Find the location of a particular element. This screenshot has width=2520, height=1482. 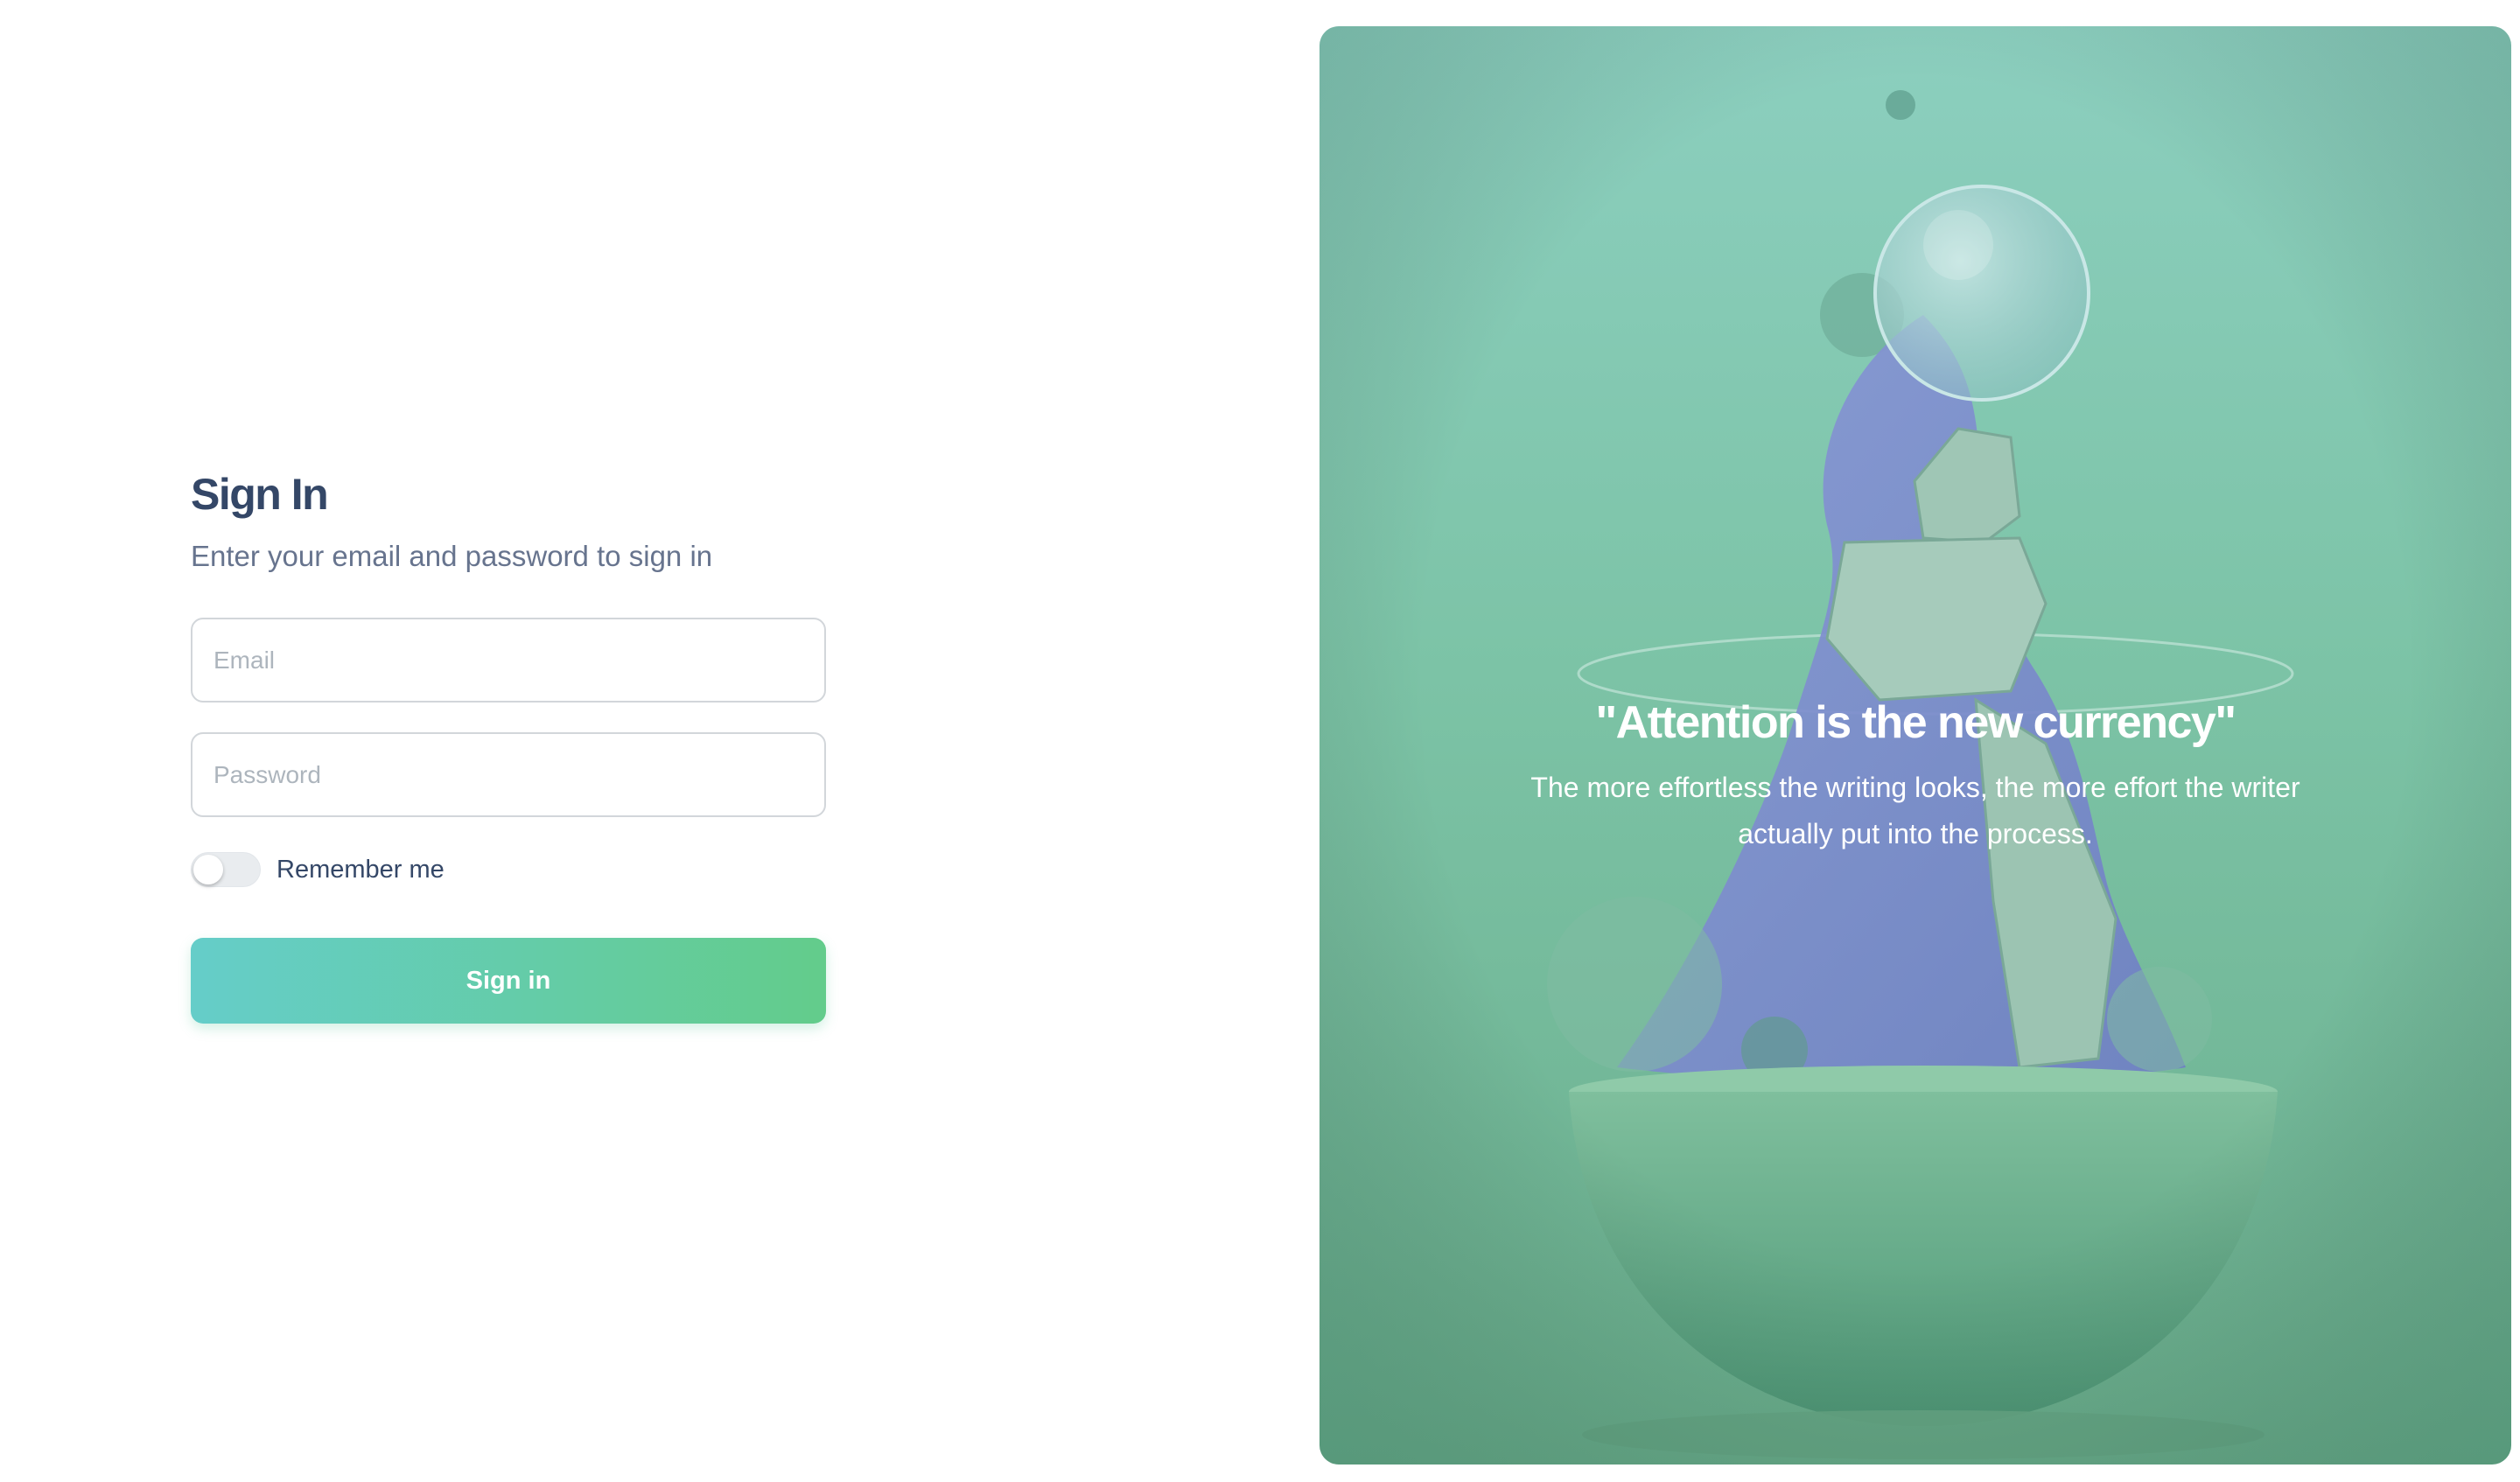

remember-me-label: Remember me is located at coordinates (360, 870).